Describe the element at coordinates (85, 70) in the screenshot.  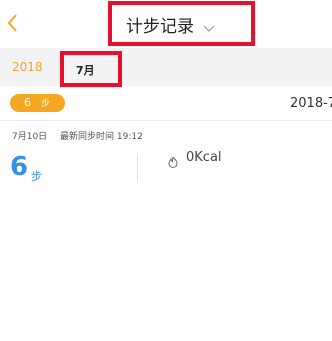
I see `month-label: 7月` at that location.